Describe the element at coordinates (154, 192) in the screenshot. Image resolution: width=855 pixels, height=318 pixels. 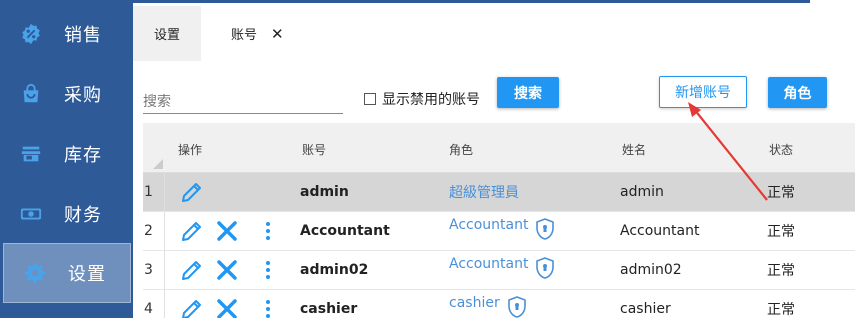
I see `row-number: 1` at that location.